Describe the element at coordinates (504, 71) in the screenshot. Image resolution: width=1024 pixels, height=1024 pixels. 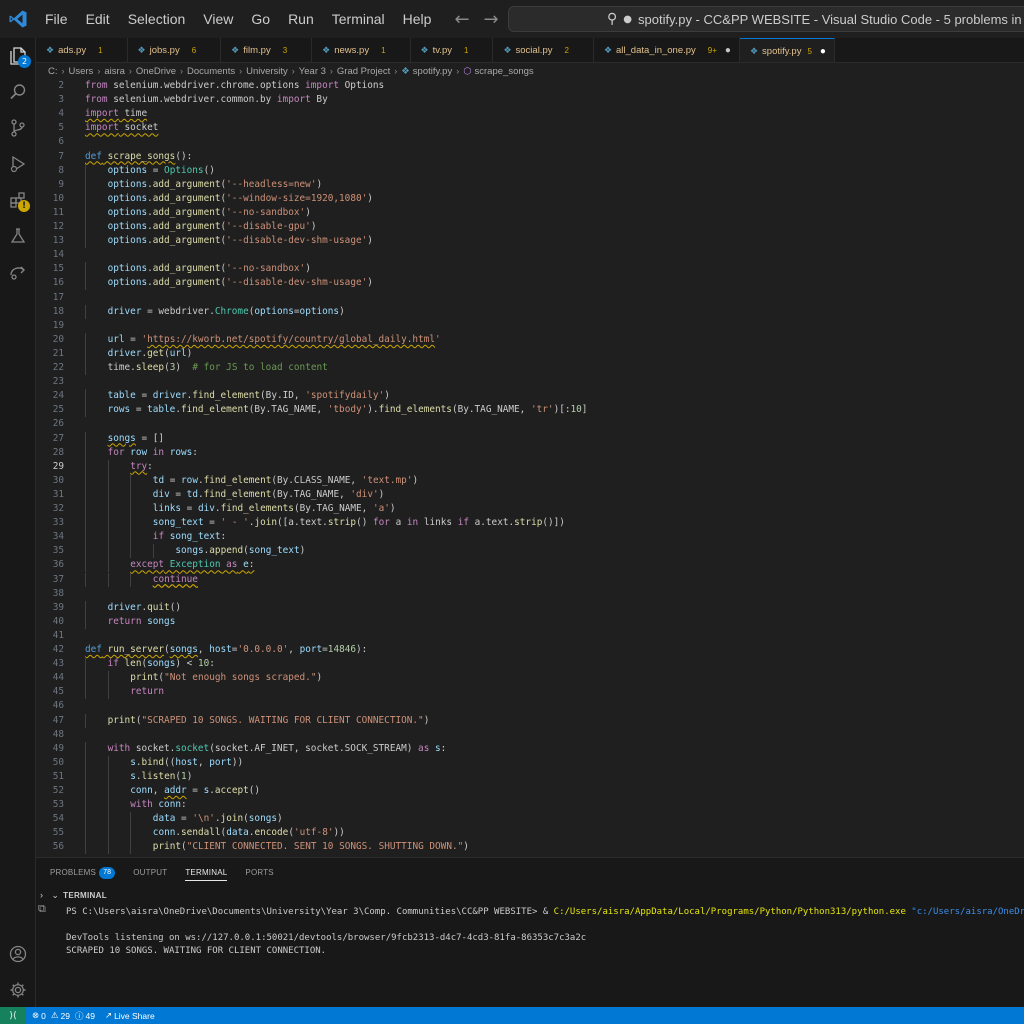
I see `breadcrumb-symbol: scrape_songs` at that location.